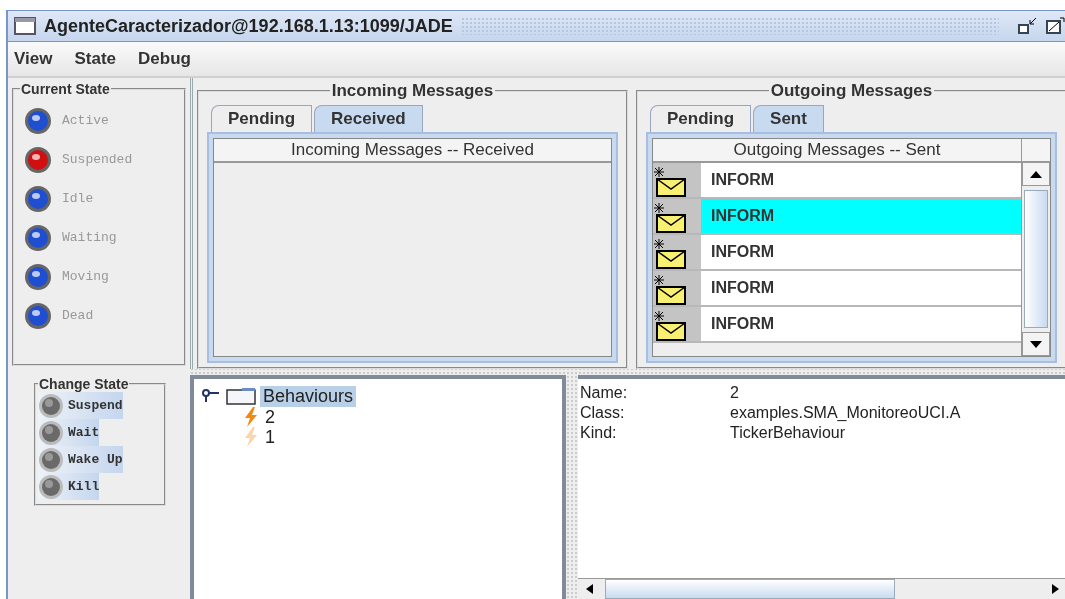 The image size is (1065, 599). What do you see at coordinates (851, 91) in the screenshot?
I see `panel-title: Outgoing Messages` at bounding box center [851, 91].